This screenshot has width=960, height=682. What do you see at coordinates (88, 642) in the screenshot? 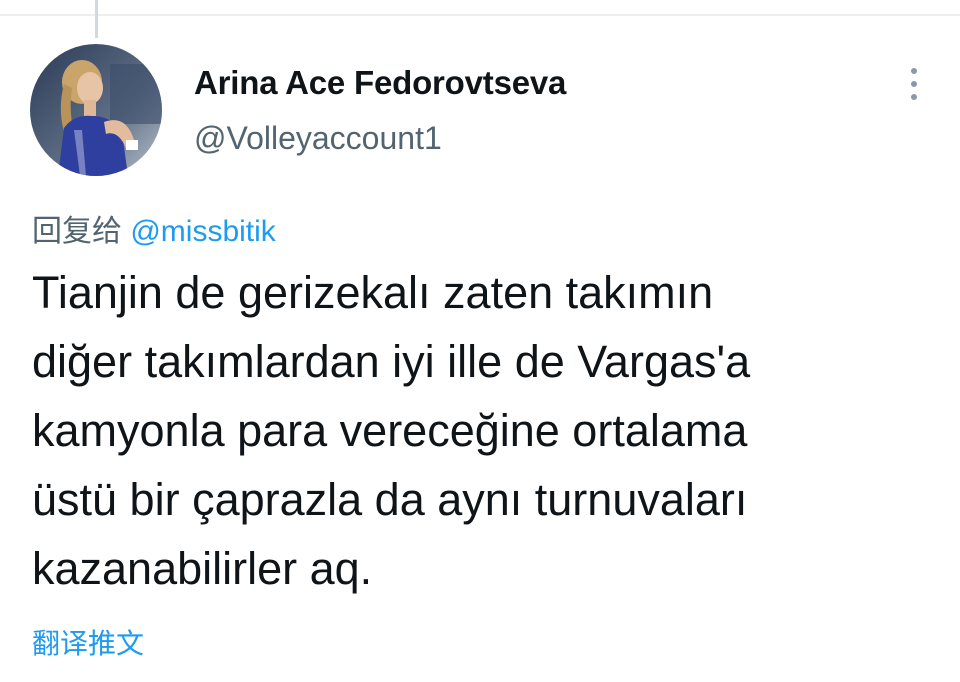
I see `translate-tweet-link: 翻译推文` at bounding box center [88, 642].